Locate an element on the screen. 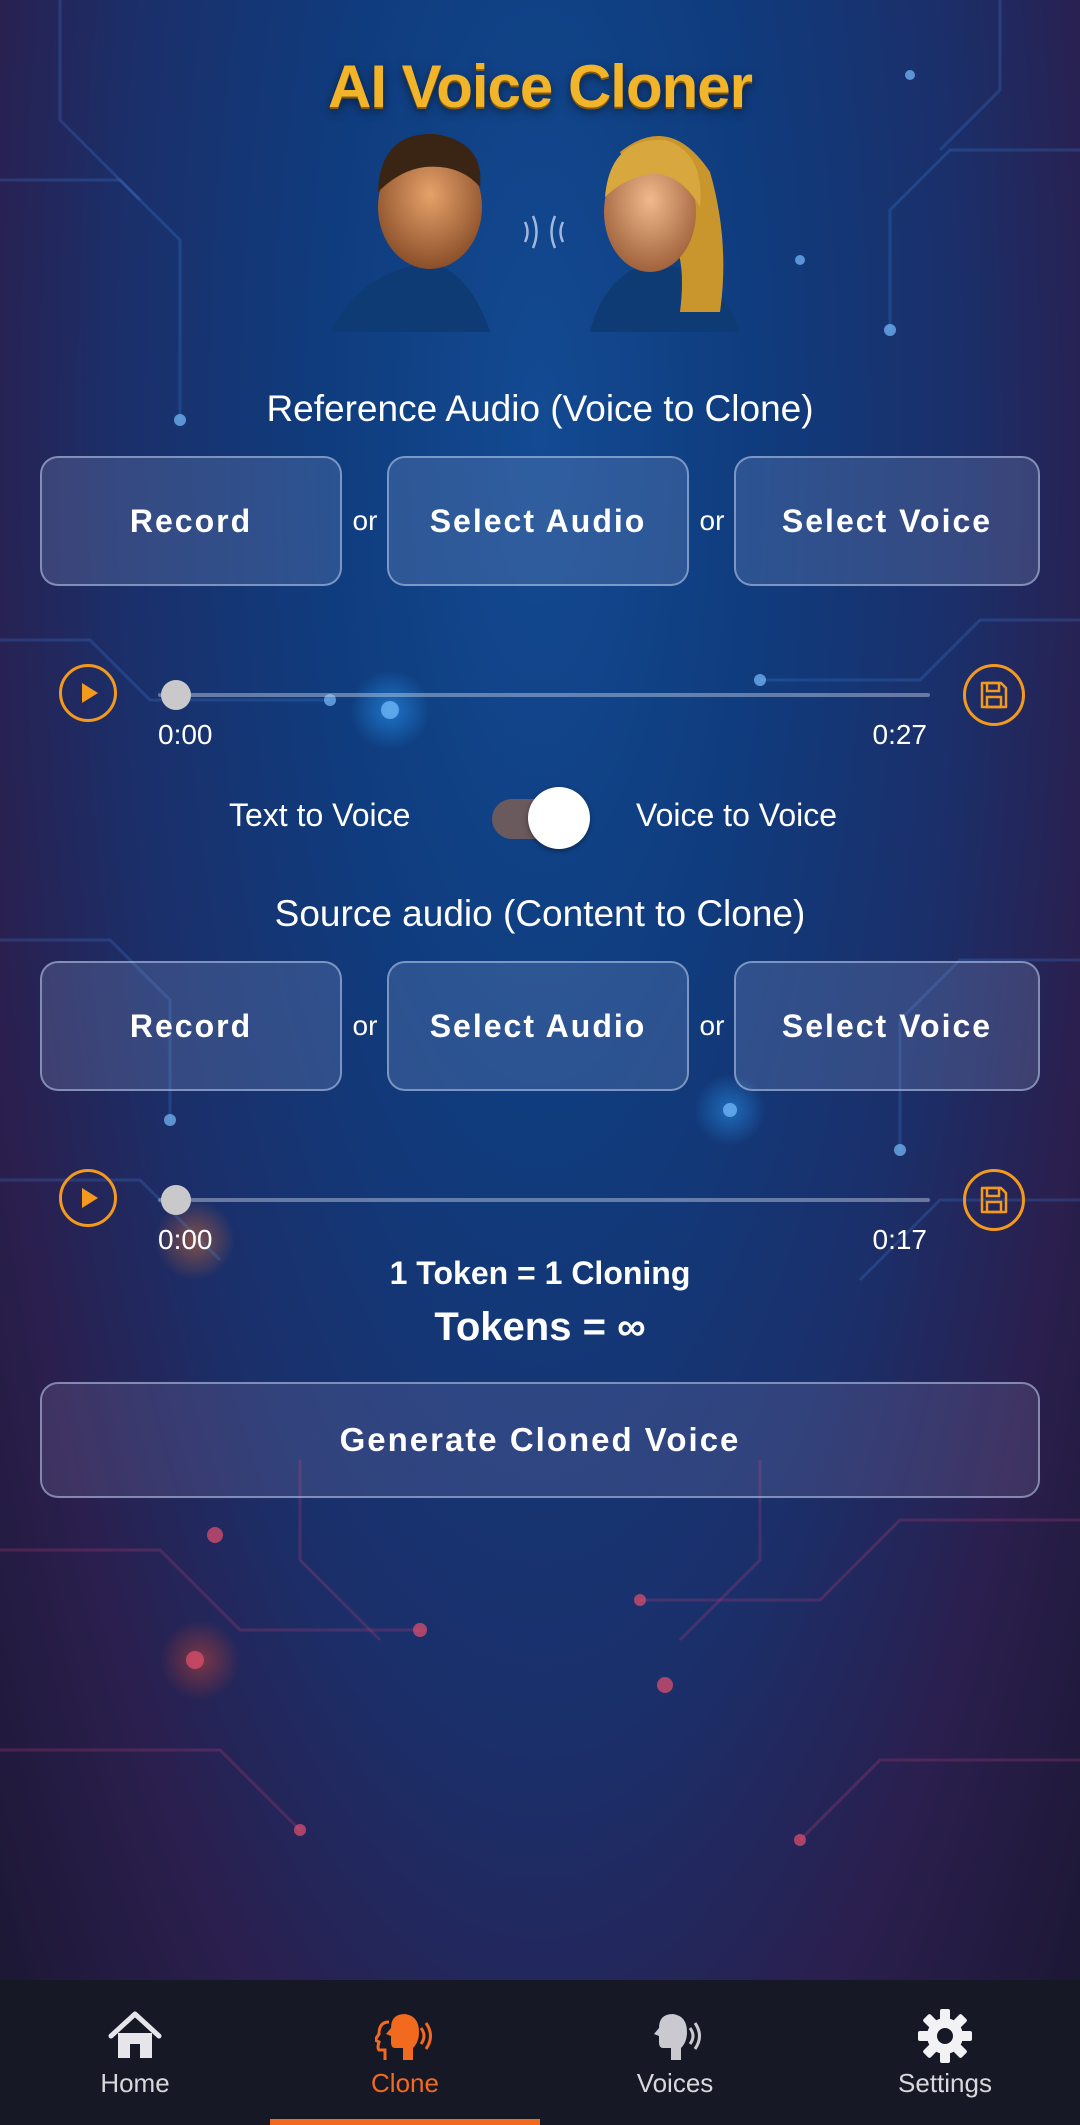 The height and width of the screenshot is (2125, 1080). reference-save-button is located at coordinates (994, 695).